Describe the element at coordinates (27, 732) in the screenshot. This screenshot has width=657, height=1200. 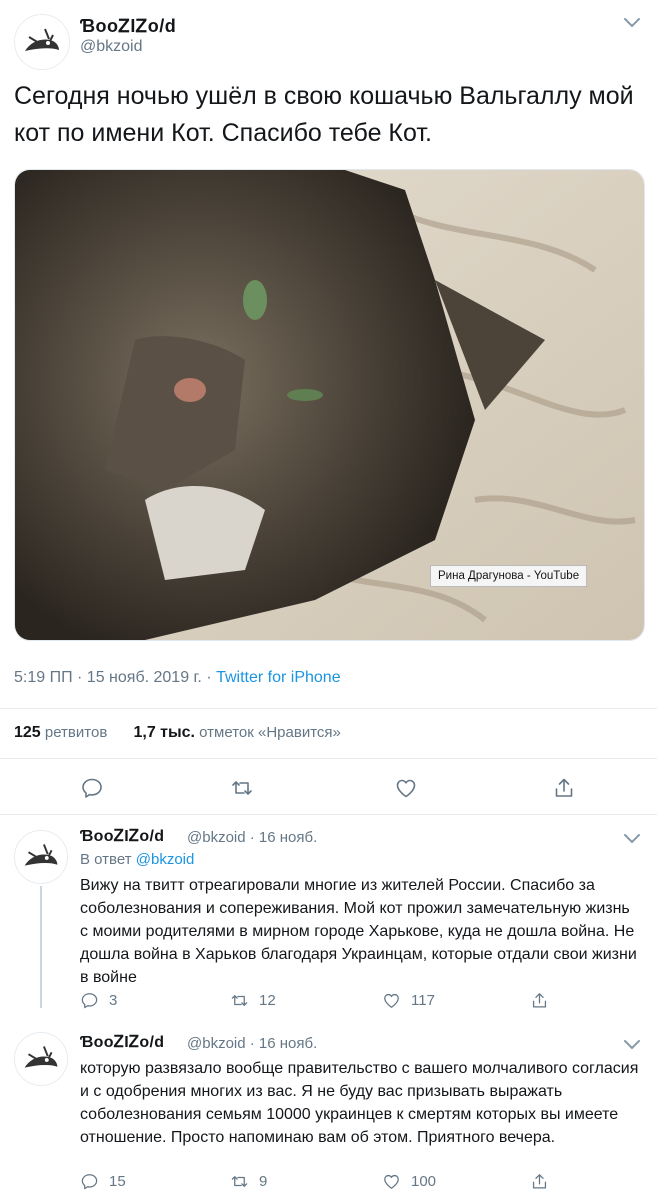
I see `retweets-count: 125` at that location.